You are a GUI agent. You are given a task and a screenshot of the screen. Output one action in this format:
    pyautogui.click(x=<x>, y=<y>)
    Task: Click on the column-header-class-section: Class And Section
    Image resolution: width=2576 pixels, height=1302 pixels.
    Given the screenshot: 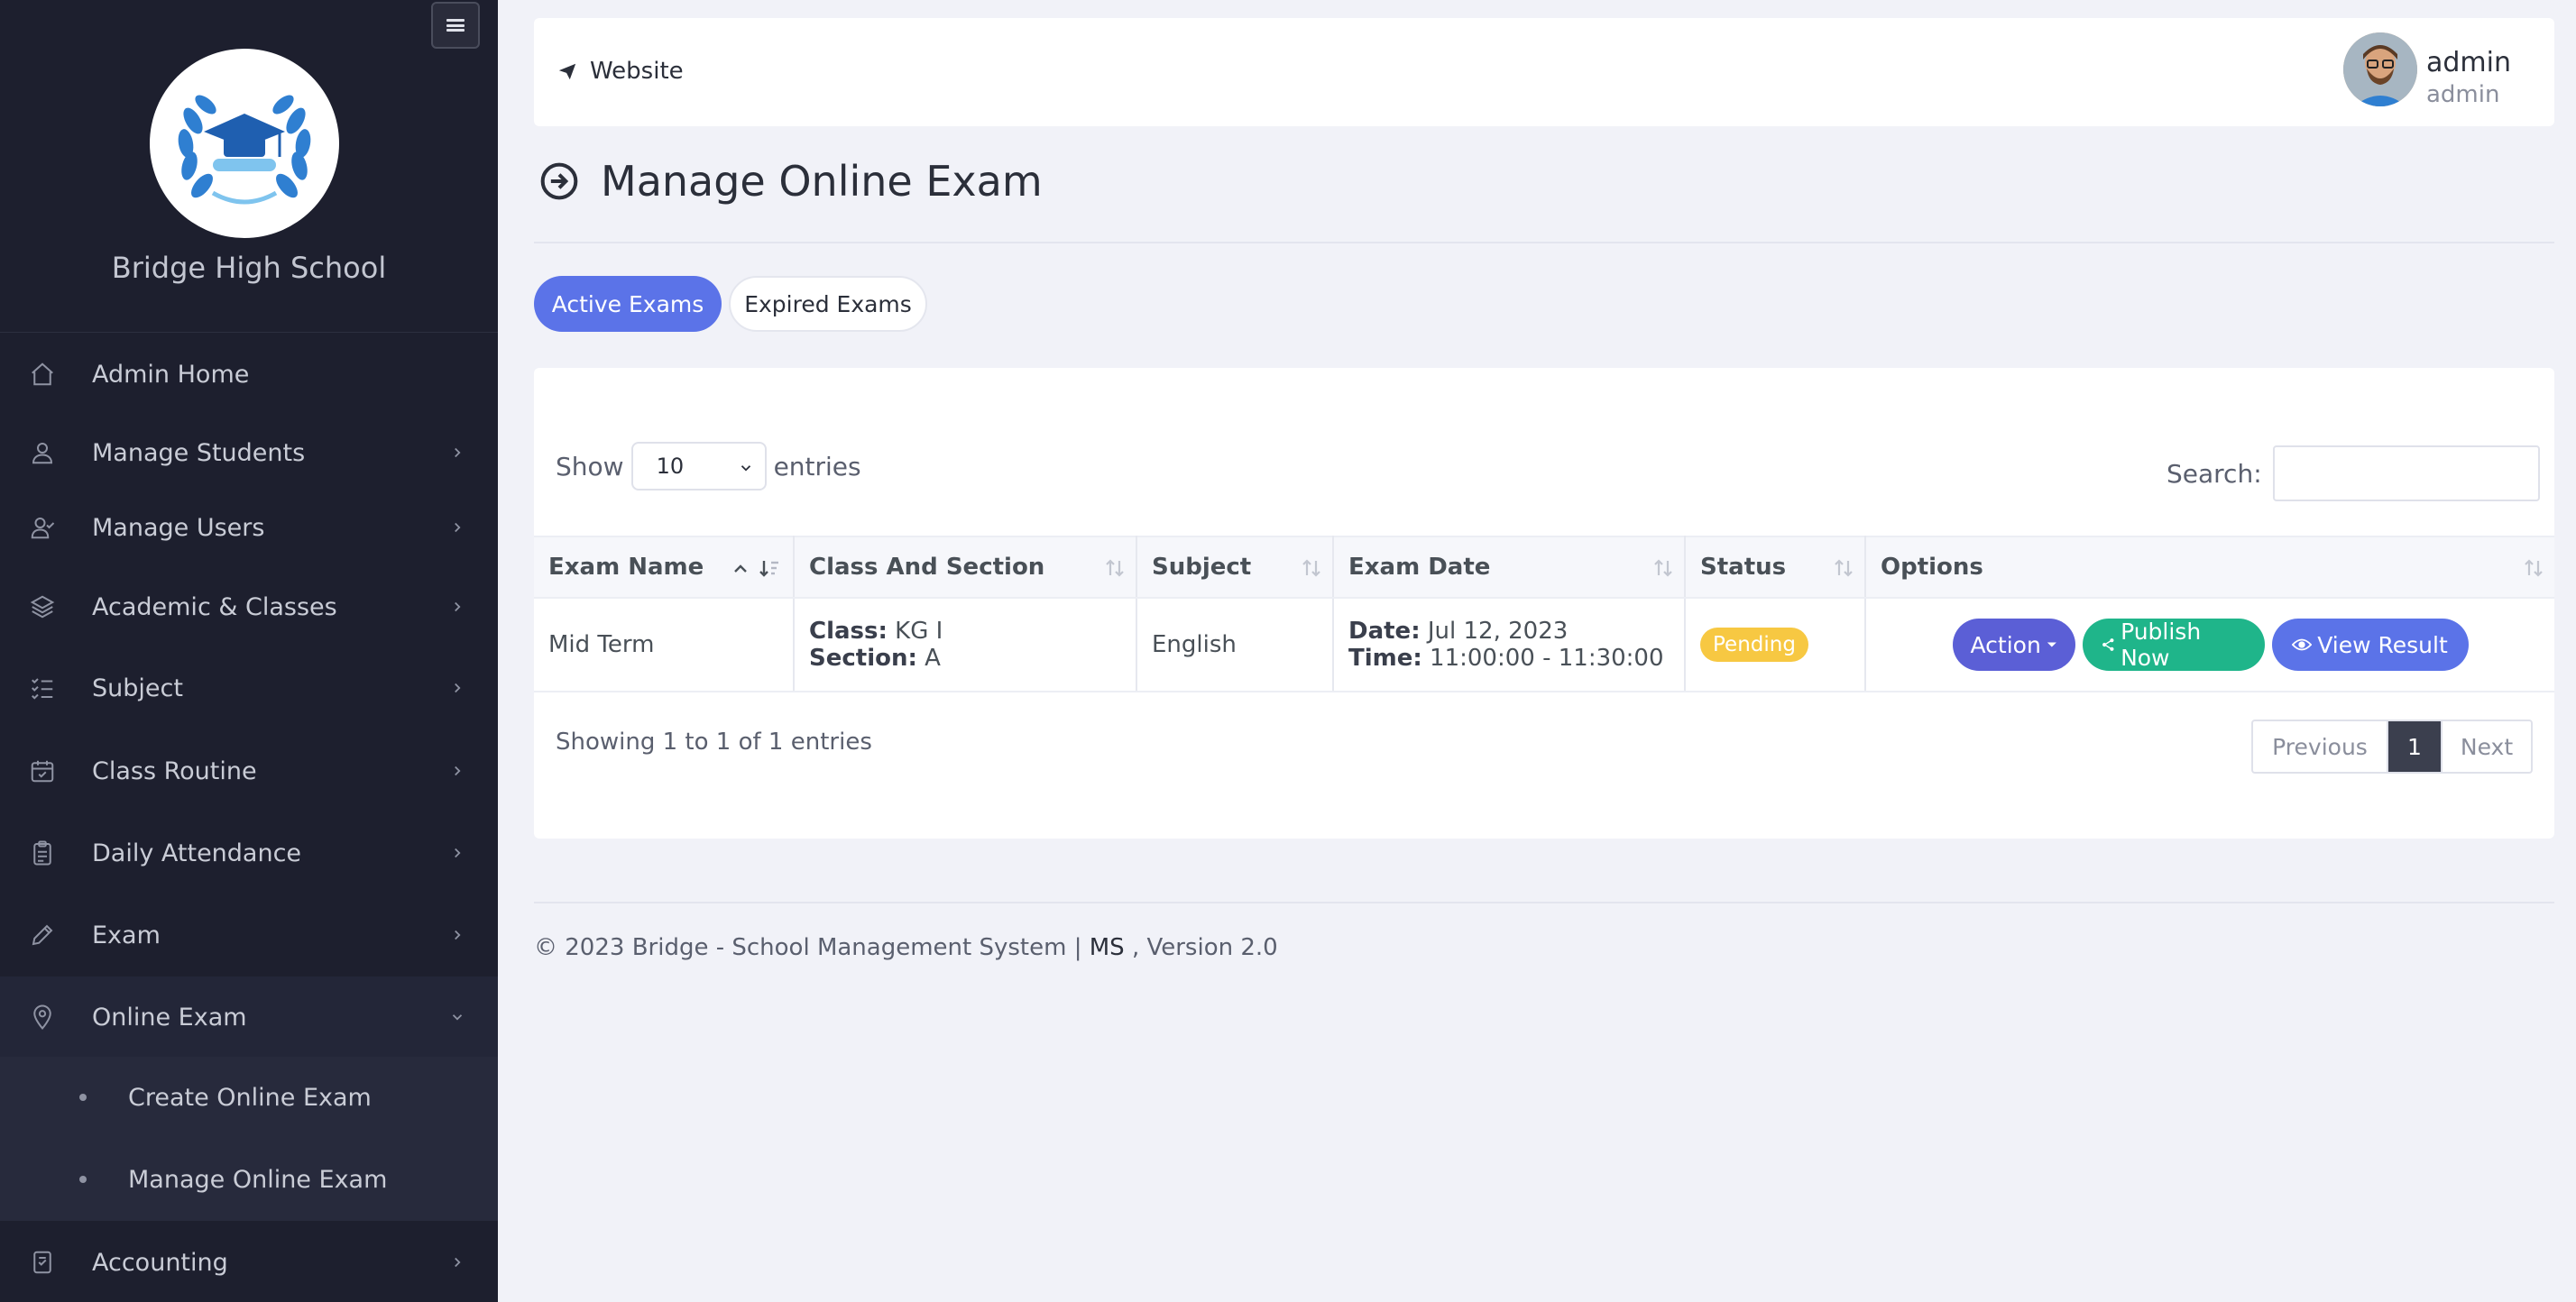 What is the action you would take?
    pyautogui.click(x=965, y=567)
    